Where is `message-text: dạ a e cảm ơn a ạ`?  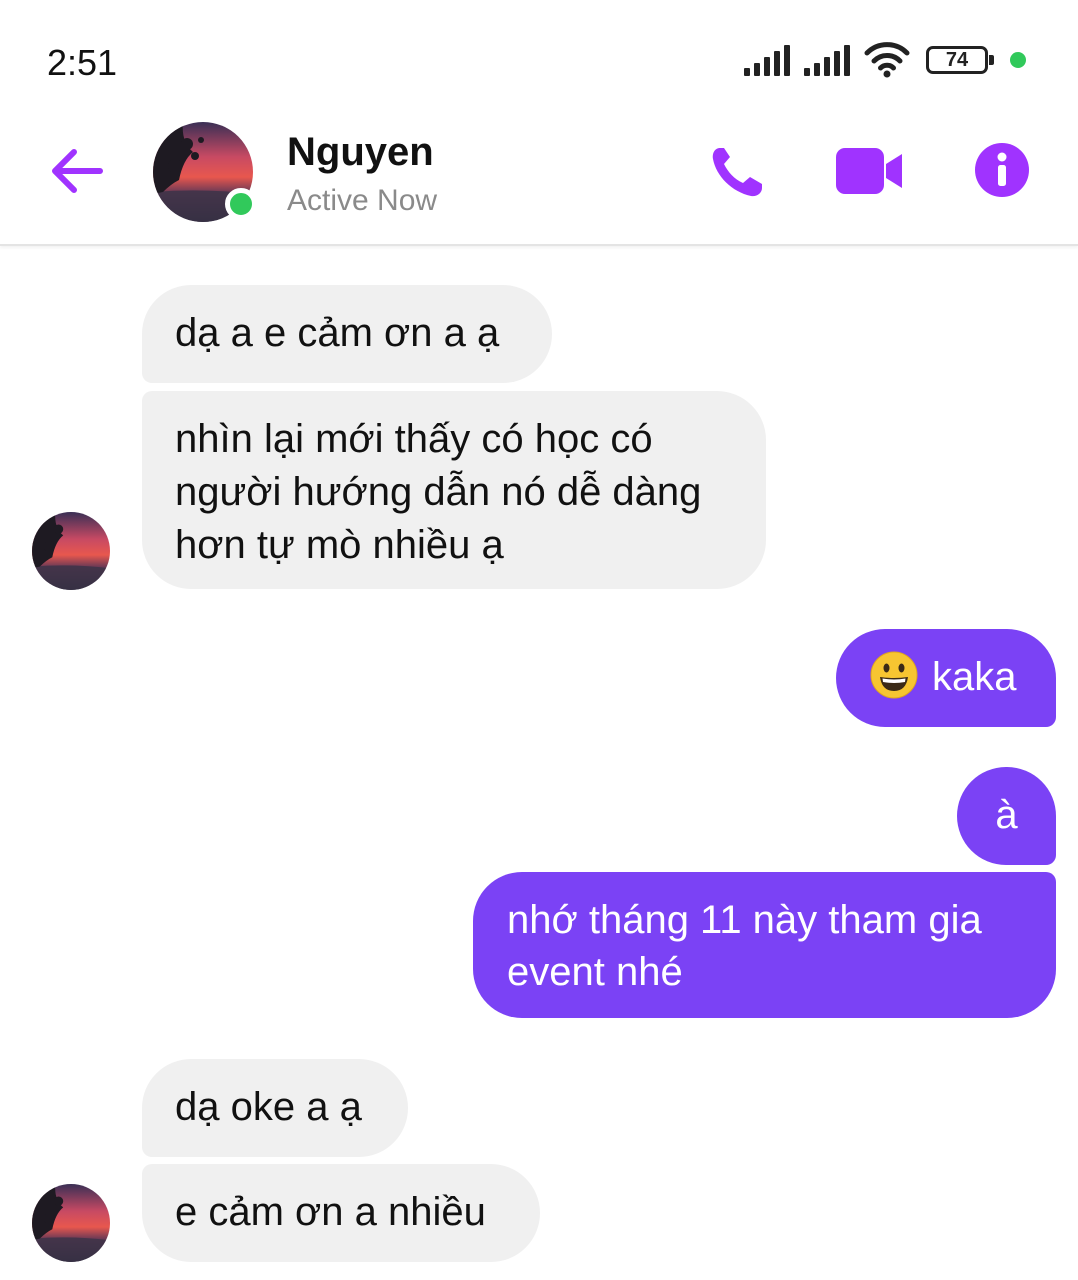
message-text: dạ a e cảm ơn a ạ is located at coordinates (337, 333).